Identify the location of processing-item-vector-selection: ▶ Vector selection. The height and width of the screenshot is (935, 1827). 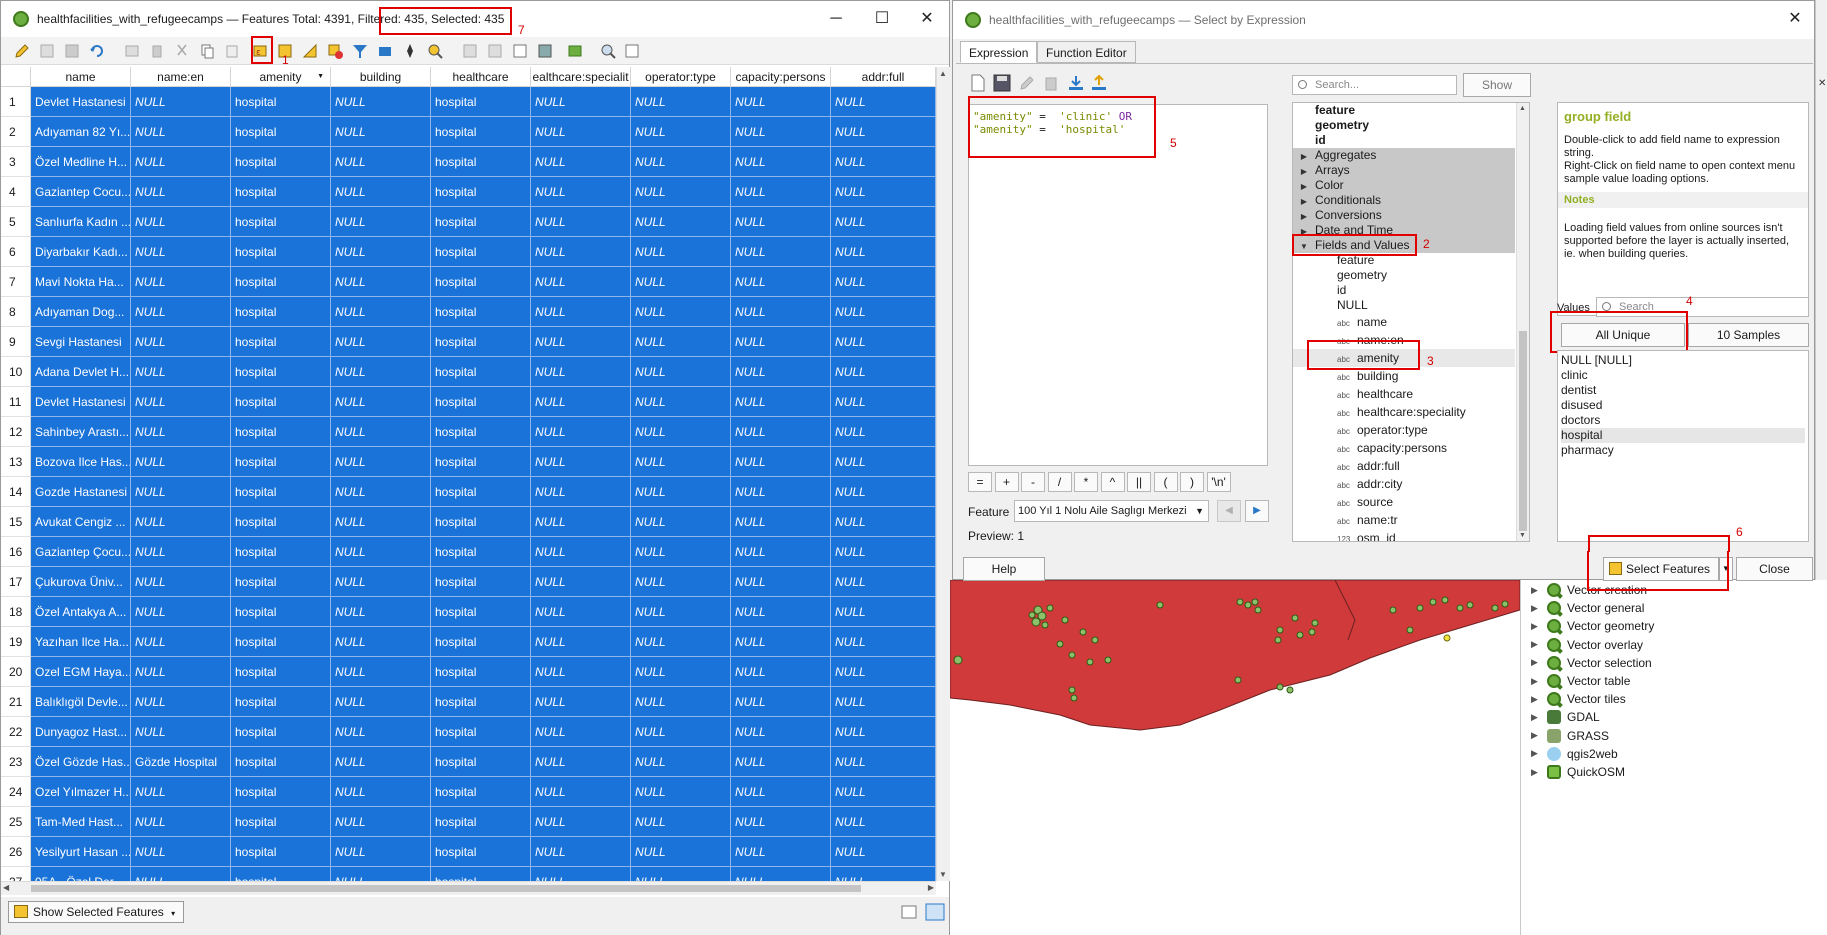
(1591, 663).